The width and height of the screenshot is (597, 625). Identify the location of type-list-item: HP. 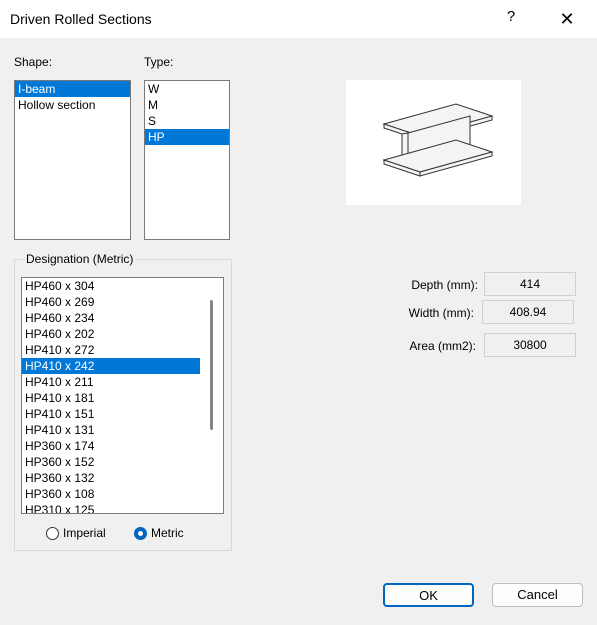
(187, 137).